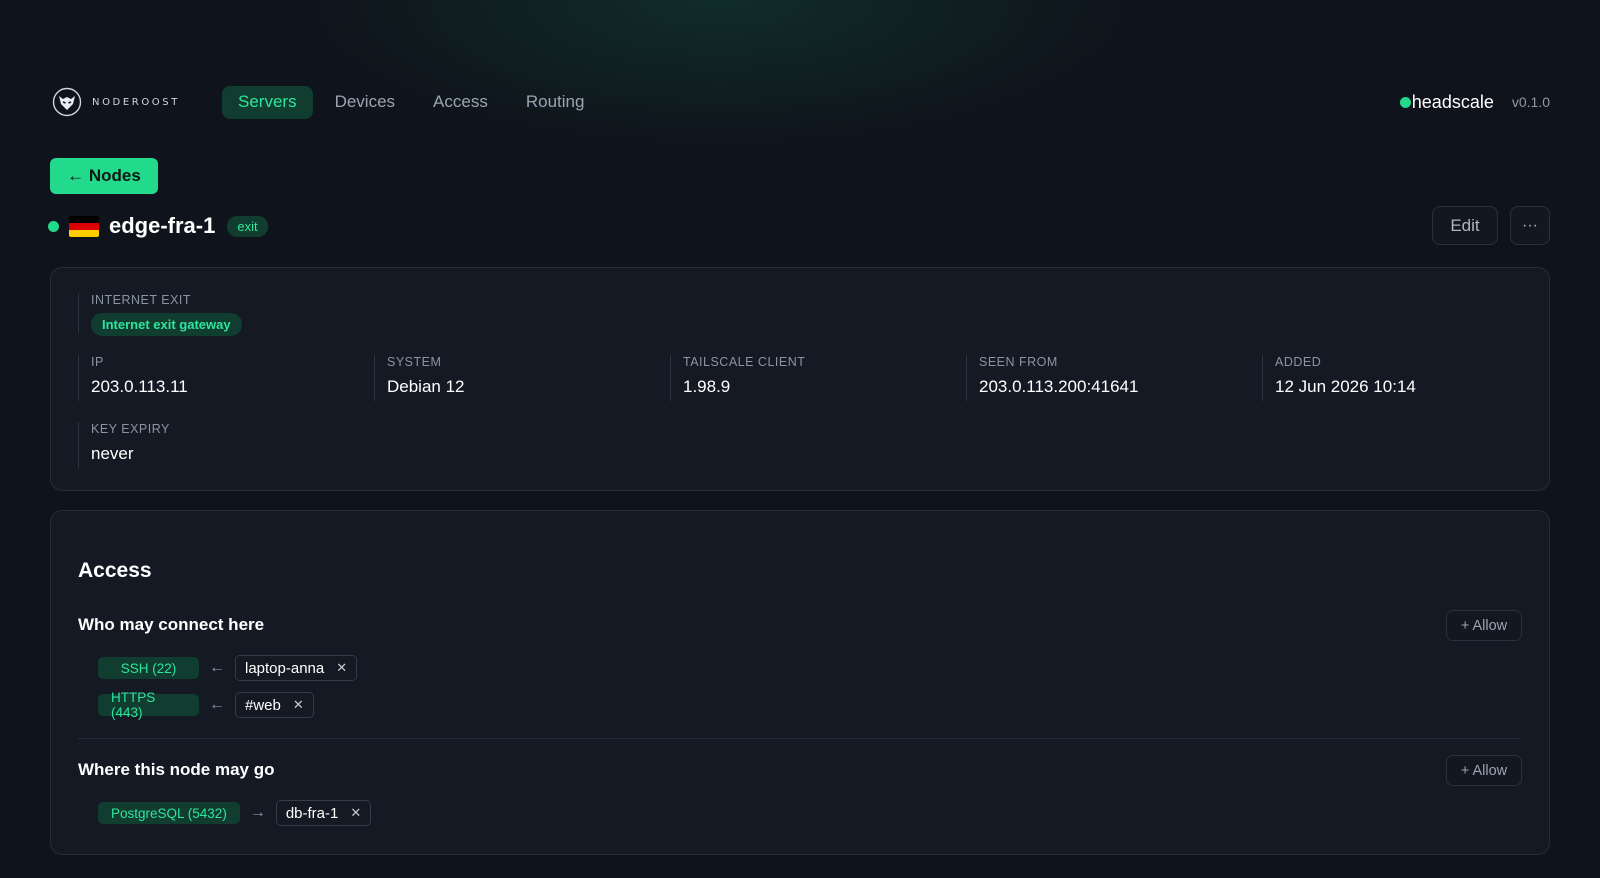  What do you see at coordinates (744, 362) in the screenshot?
I see `client-label: TAILSCALE CLIENT` at bounding box center [744, 362].